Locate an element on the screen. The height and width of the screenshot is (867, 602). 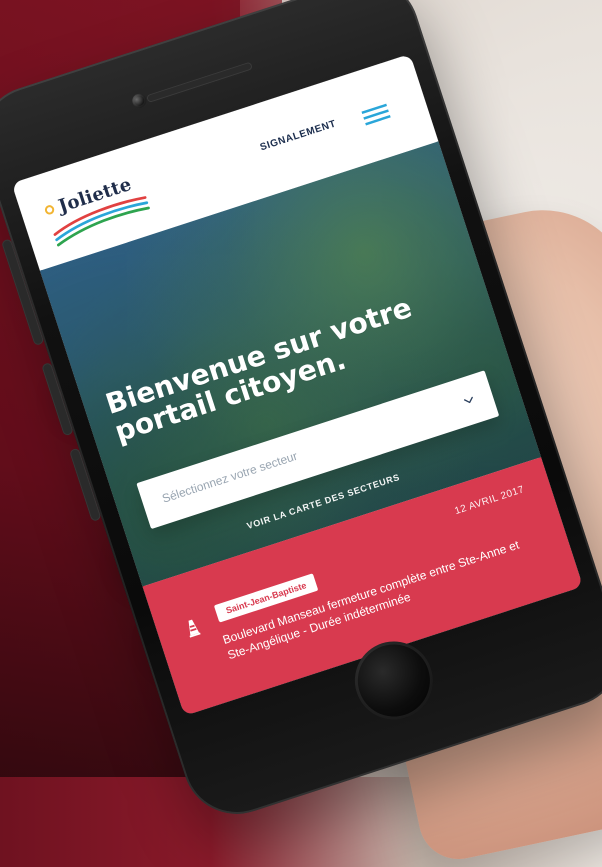
chevron-down-icon is located at coordinates (468, 400).